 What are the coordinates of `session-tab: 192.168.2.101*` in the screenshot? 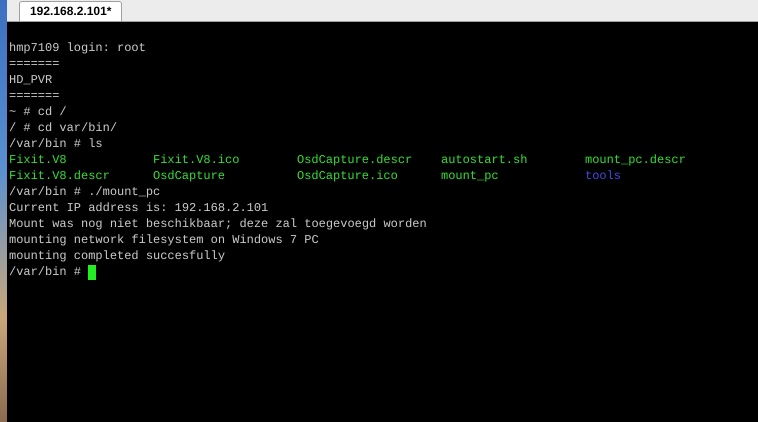 It's located at (70, 11).